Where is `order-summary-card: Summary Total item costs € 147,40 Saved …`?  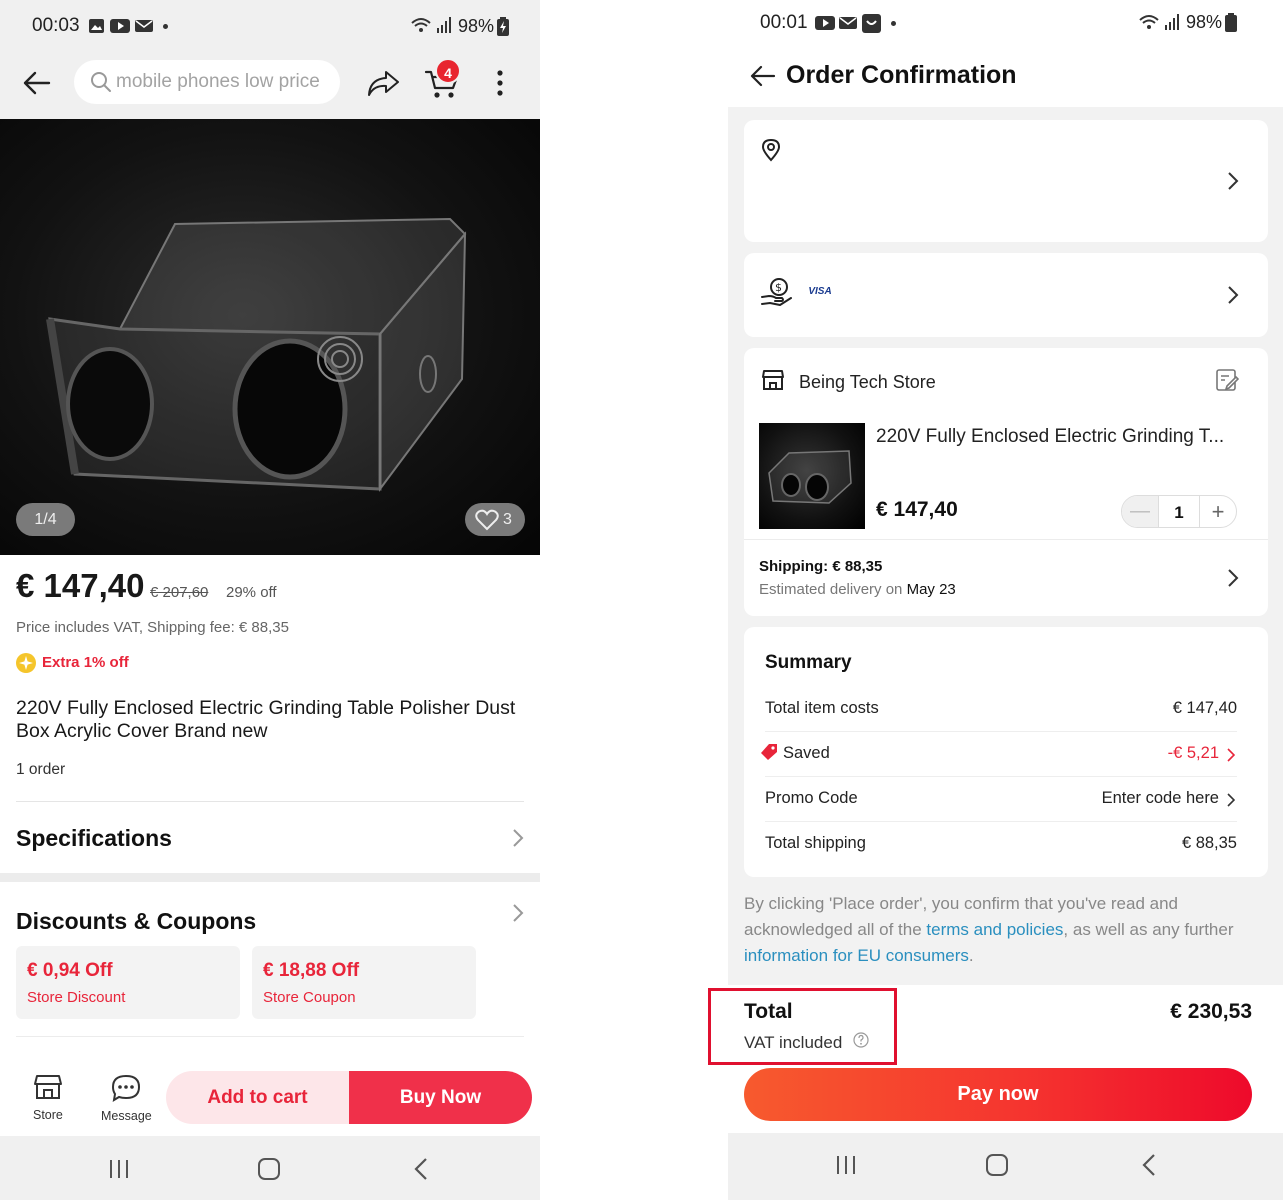
order-summary-card: Summary Total item costs € 147,40 Saved … is located at coordinates (1006, 752).